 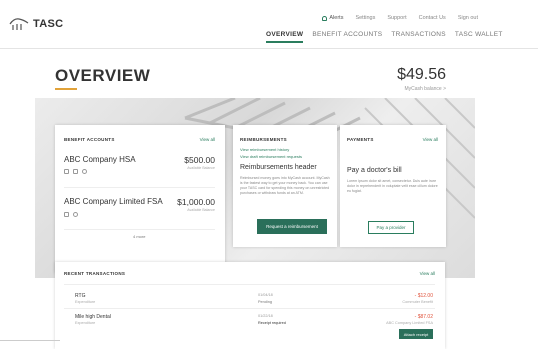 I want to click on reimbursements-heading: REIMBURSEMENTS, so click(x=263, y=139).